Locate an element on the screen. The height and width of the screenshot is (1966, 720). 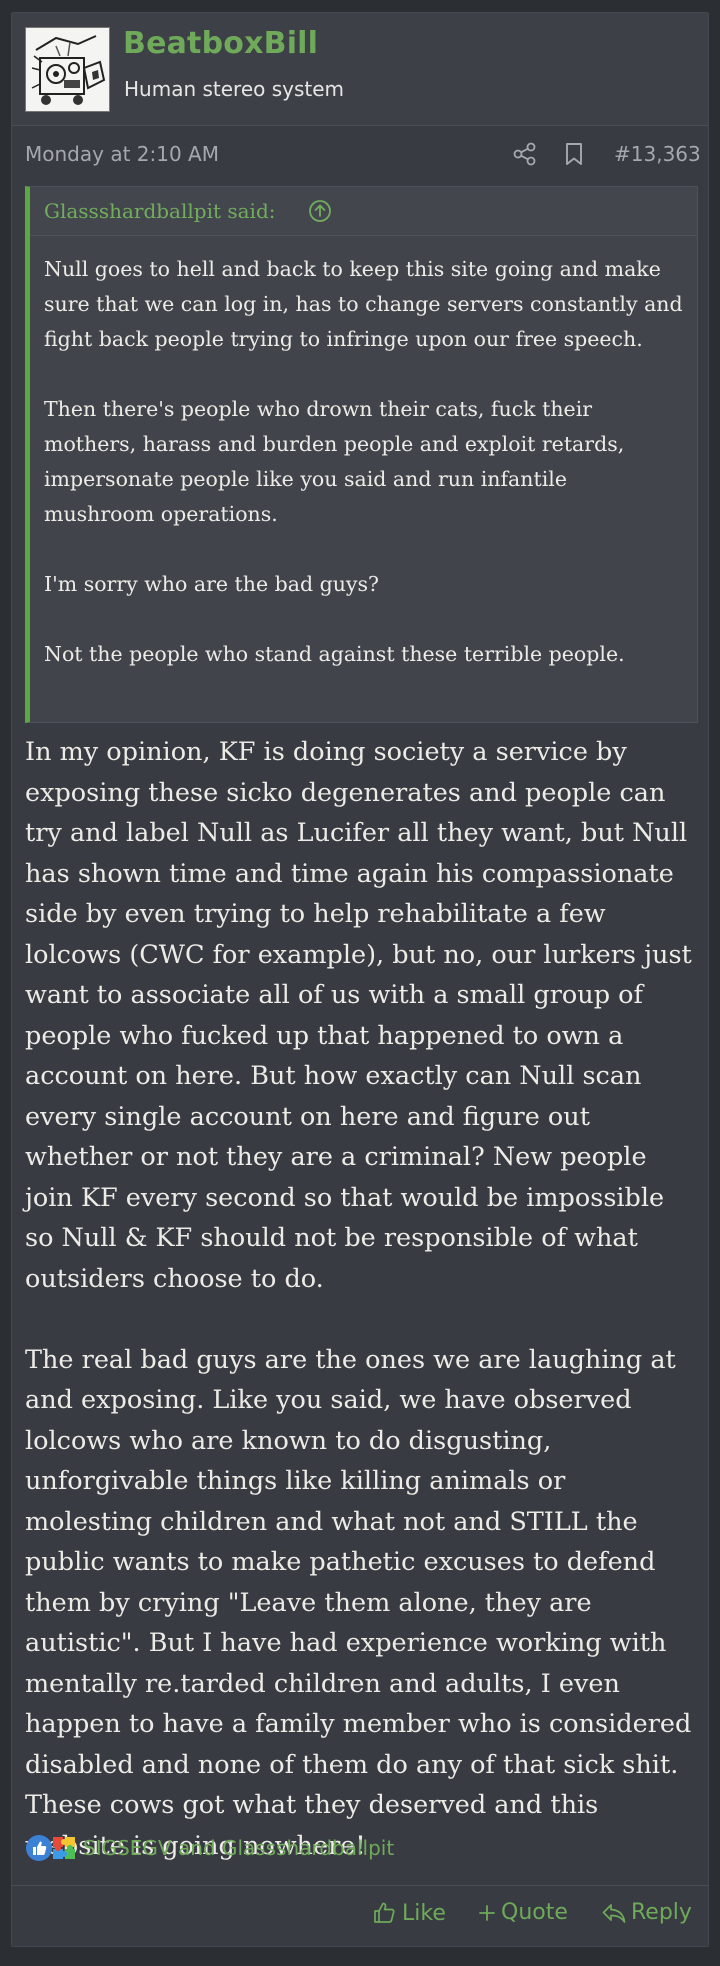
reactions-users: SIGSEGV and Glassshardballpit is located at coordinates (238, 1848).